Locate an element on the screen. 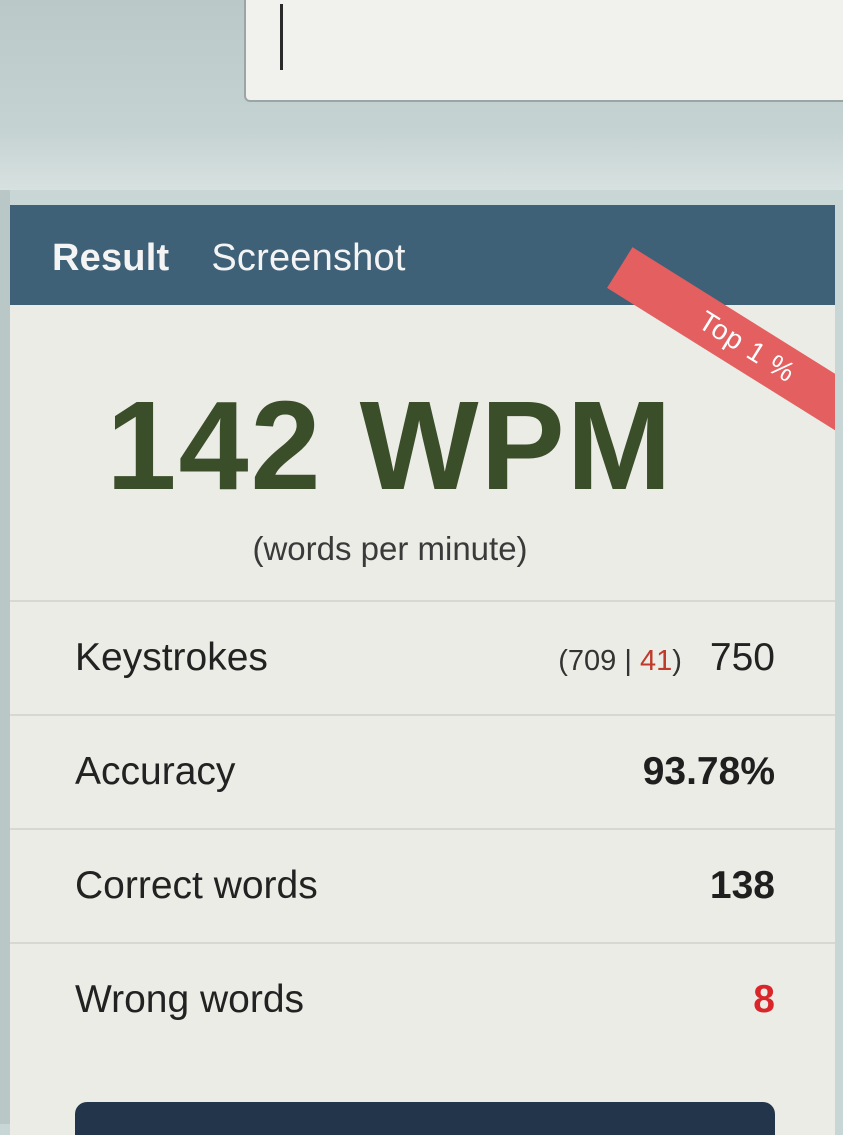 The width and height of the screenshot is (843, 1135). keystrokes-value: (709 | 41) 750 is located at coordinates (666, 658).